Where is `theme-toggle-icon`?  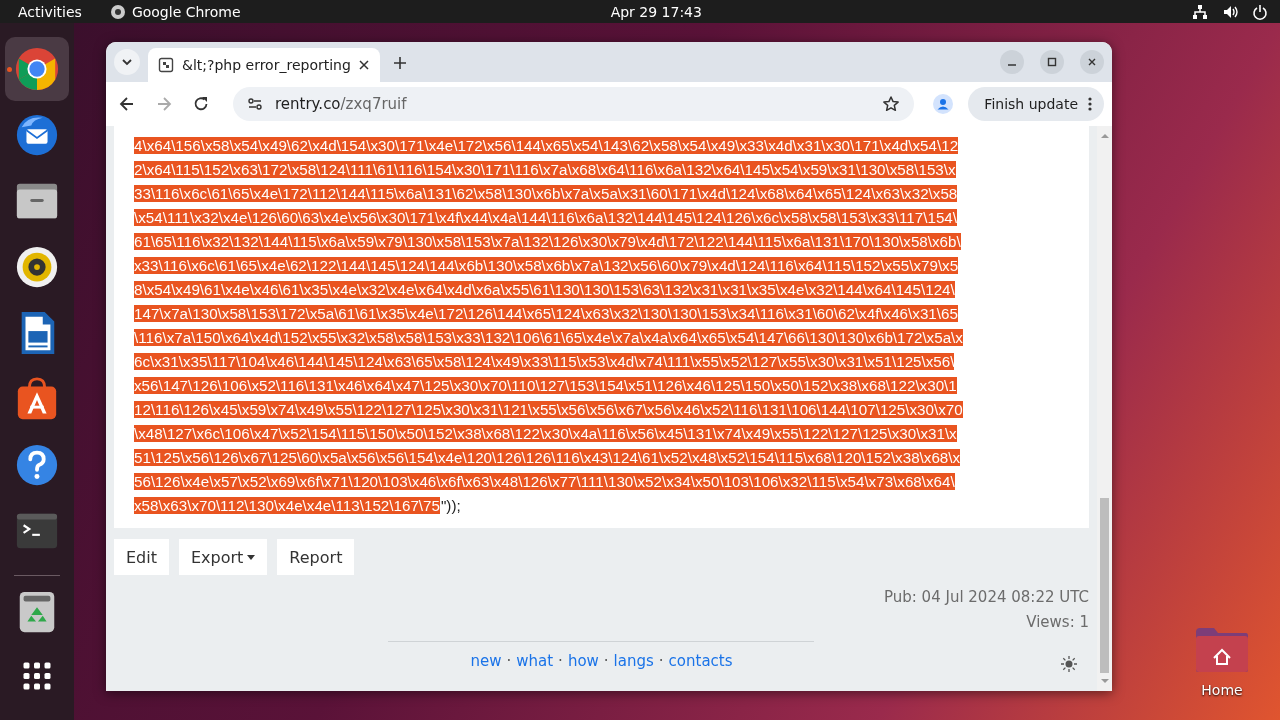
theme-toggle-icon is located at coordinates (1069, 664).